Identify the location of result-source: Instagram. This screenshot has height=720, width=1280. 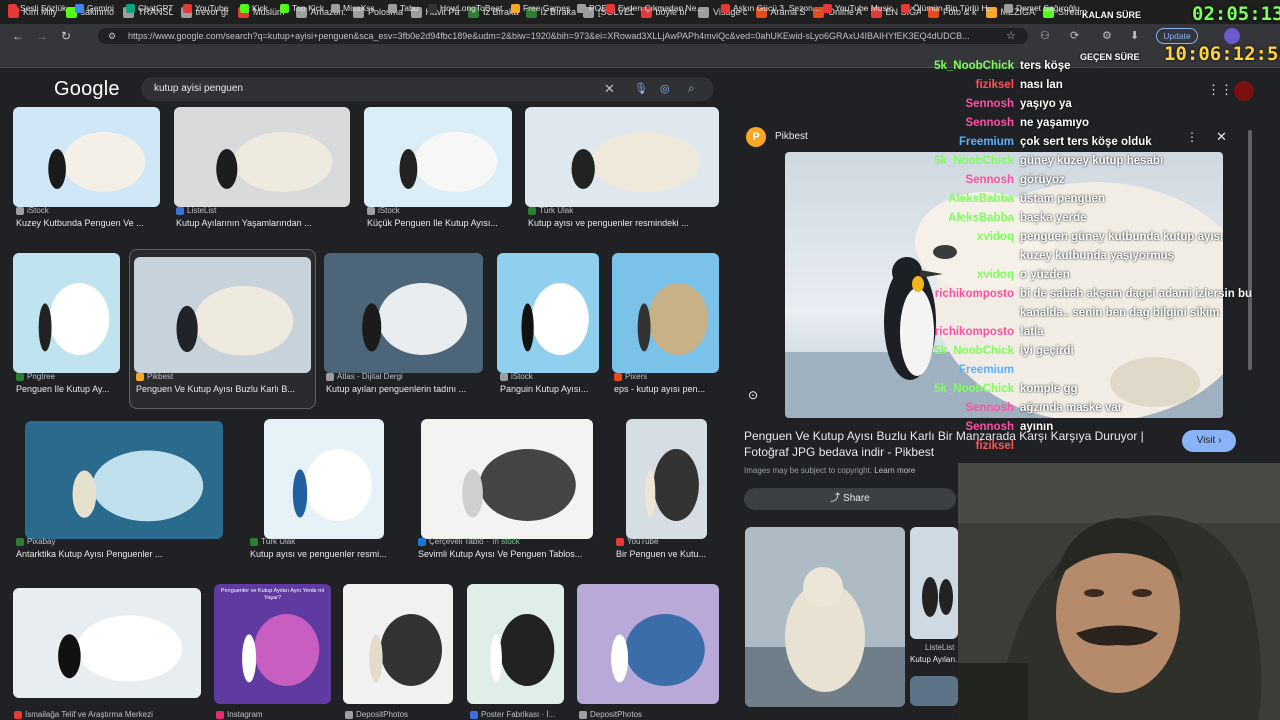
(239, 714).